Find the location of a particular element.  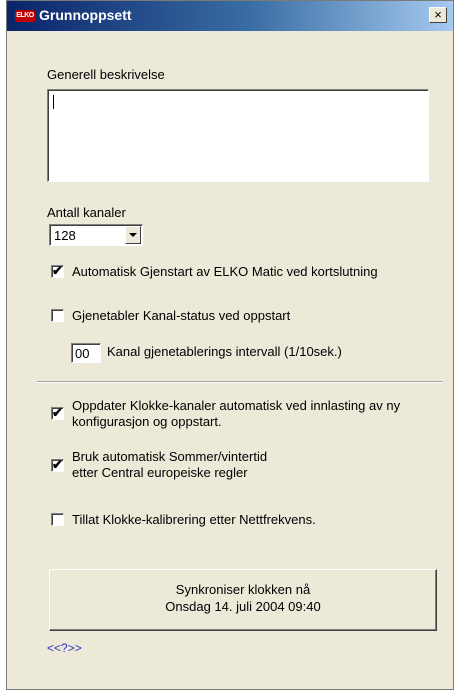

app-icon: ELKO is located at coordinates (25, 16).